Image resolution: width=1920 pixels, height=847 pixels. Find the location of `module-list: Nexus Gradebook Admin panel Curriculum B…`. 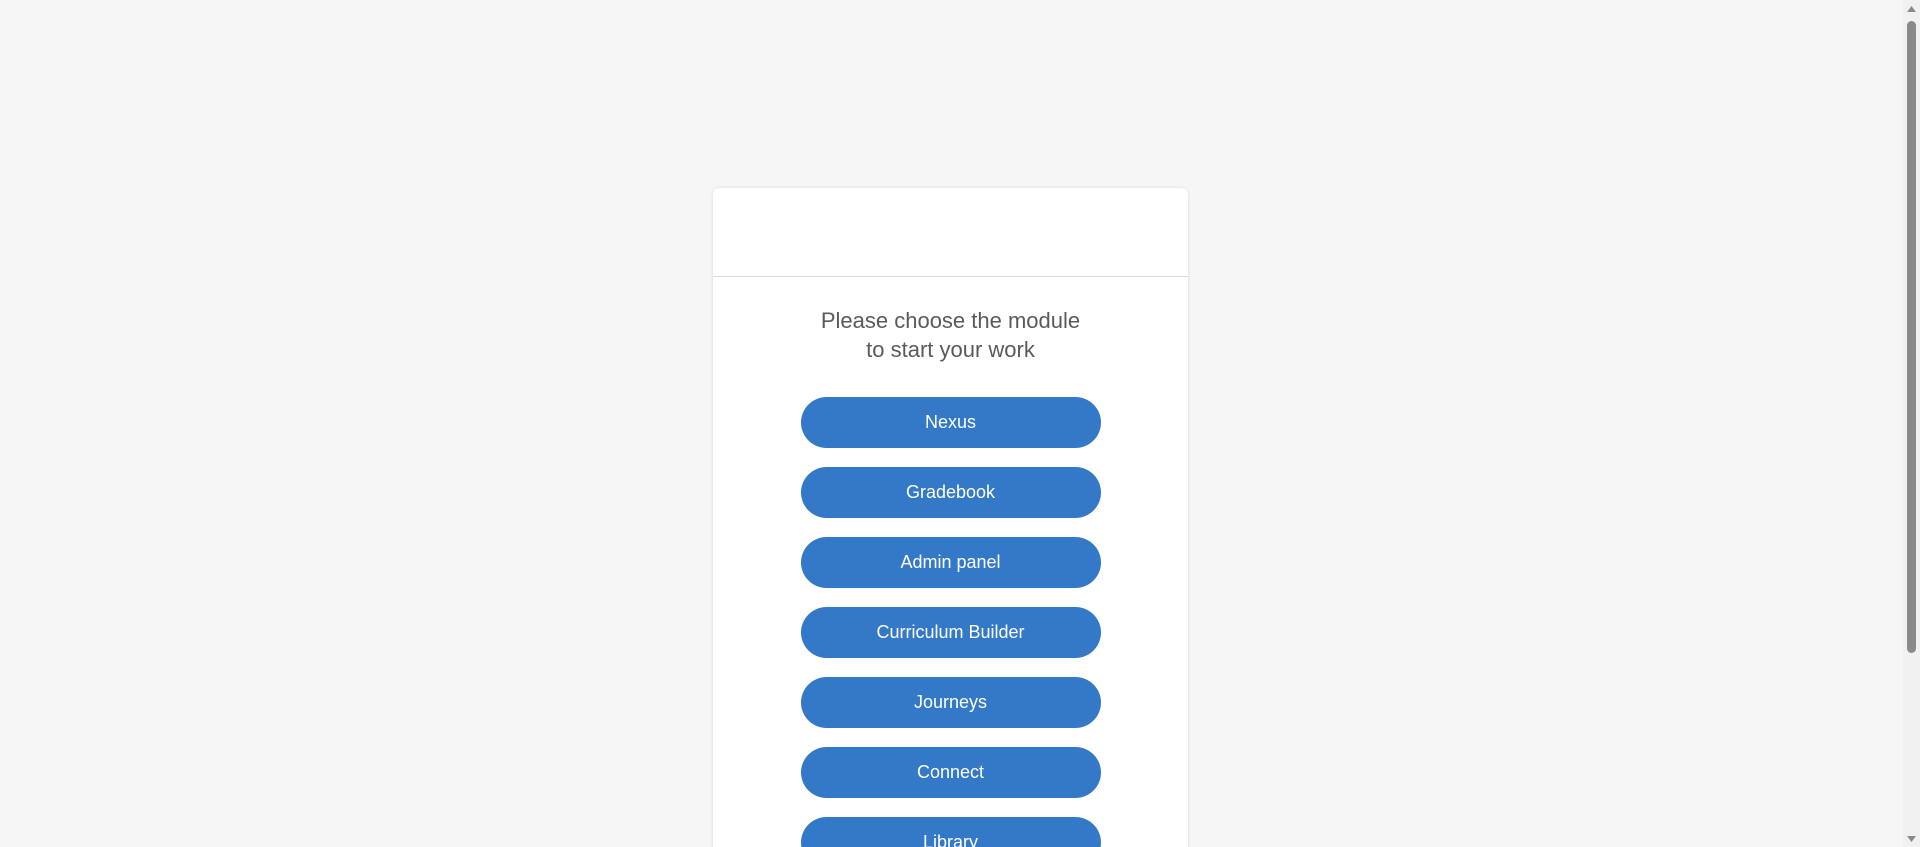

module-list: Nexus Gradebook Admin panel Curriculum B… is located at coordinates (950, 622).